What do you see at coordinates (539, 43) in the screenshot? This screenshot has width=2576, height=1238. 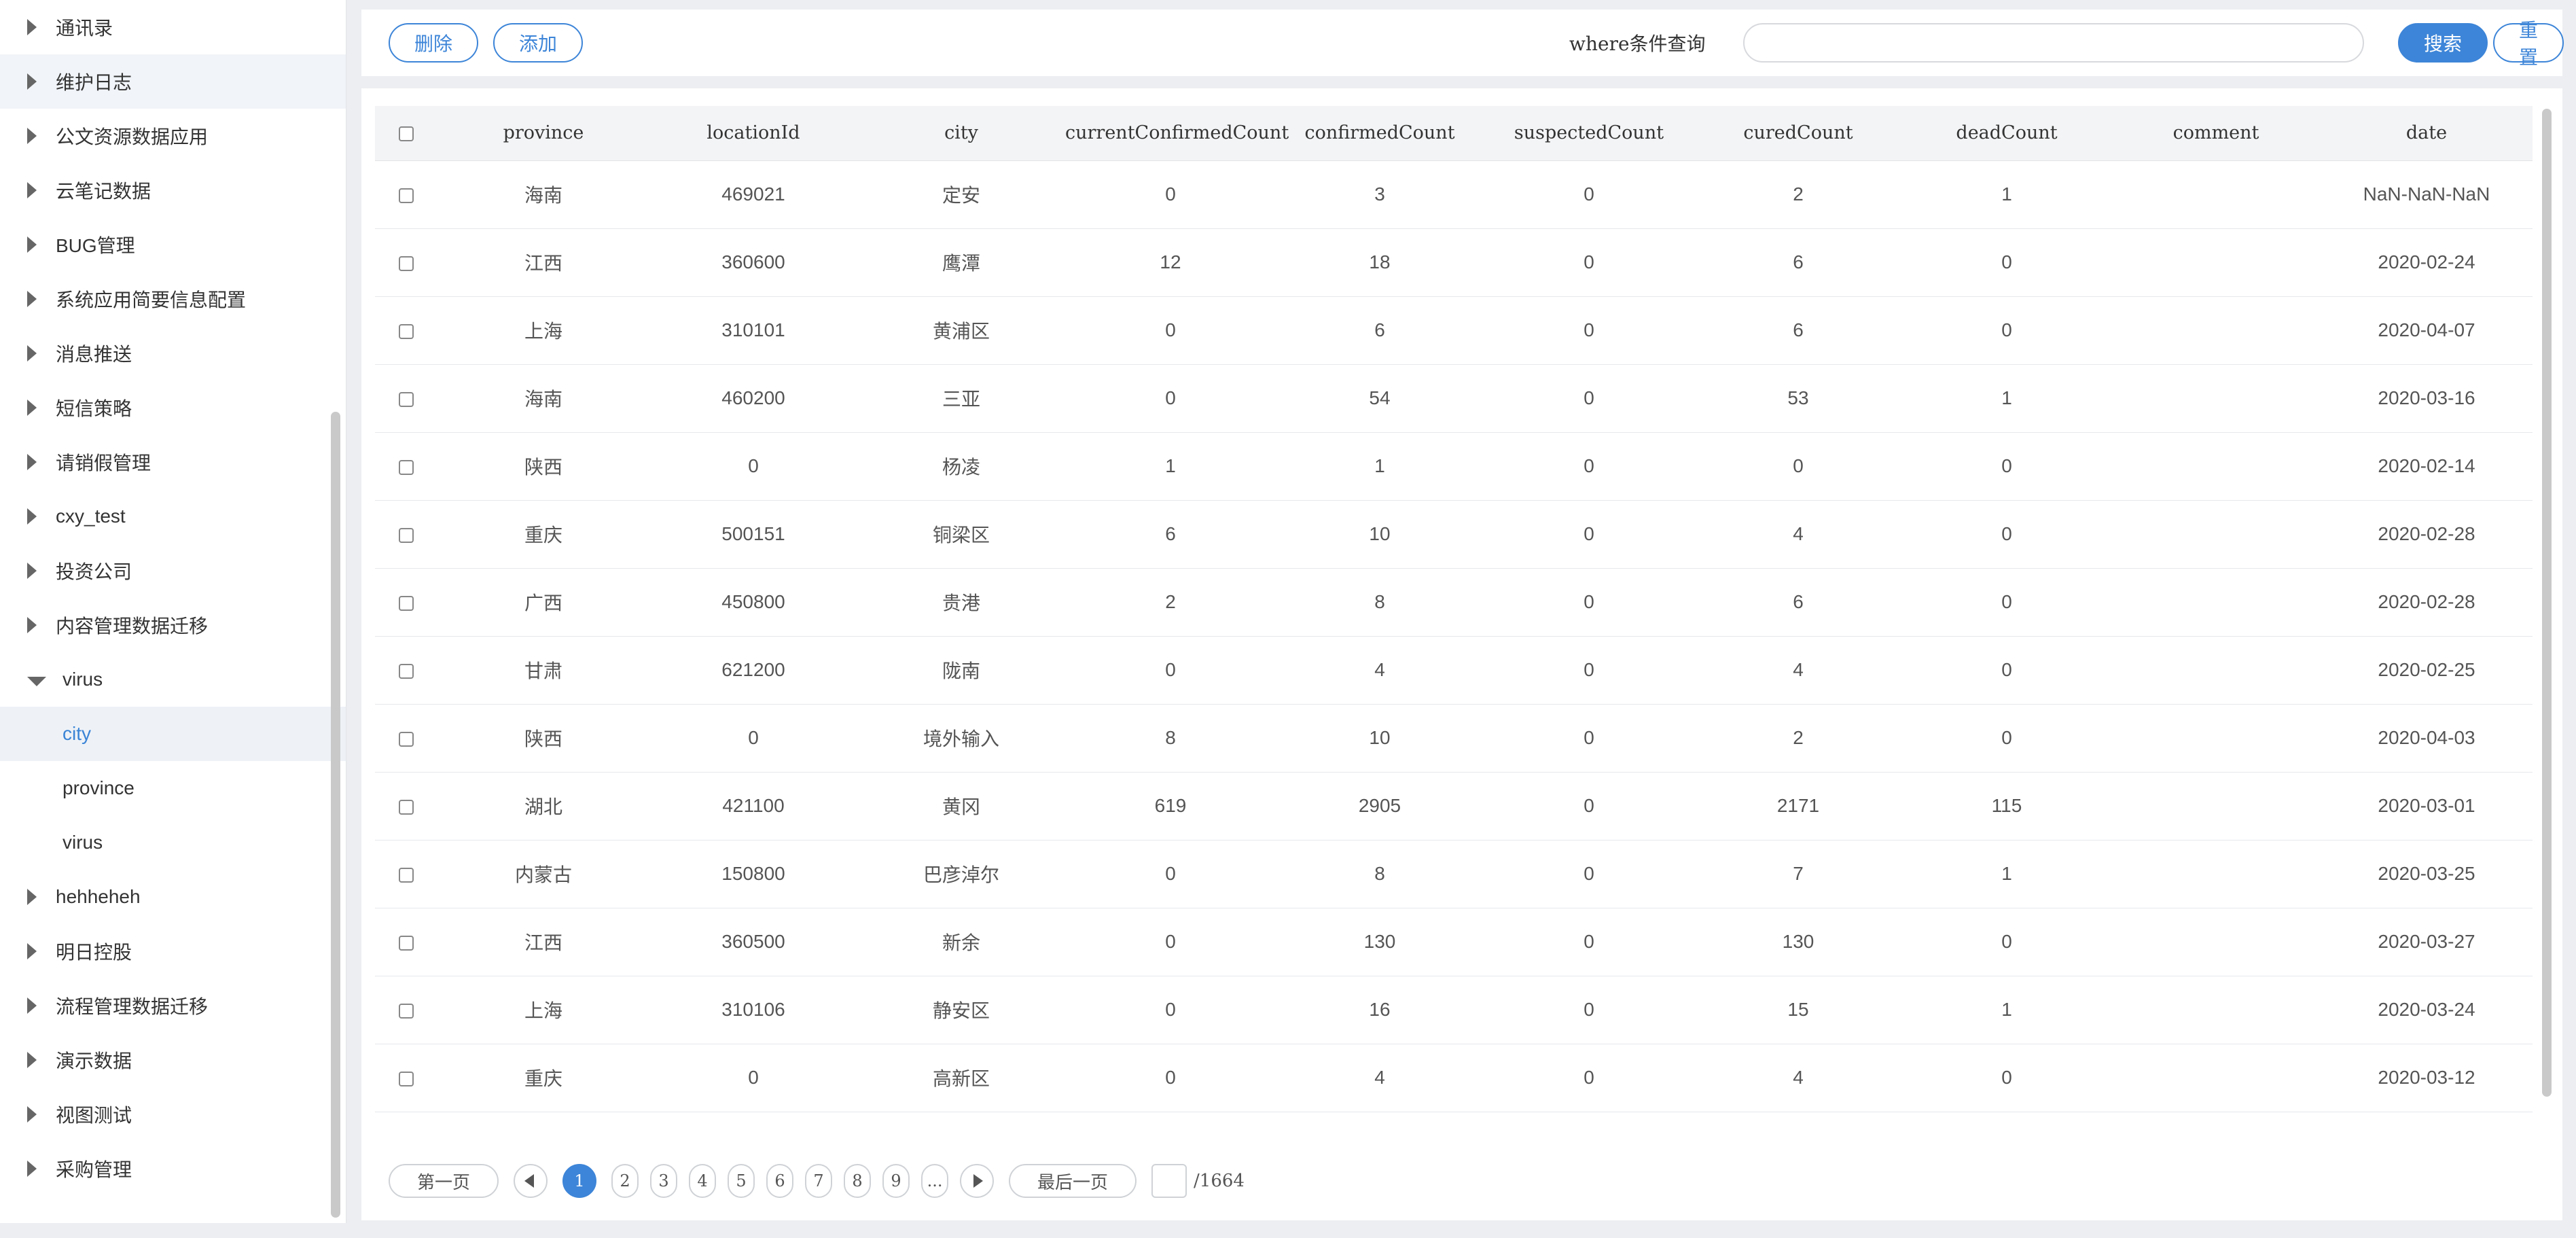 I see `add-button: 添加` at bounding box center [539, 43].